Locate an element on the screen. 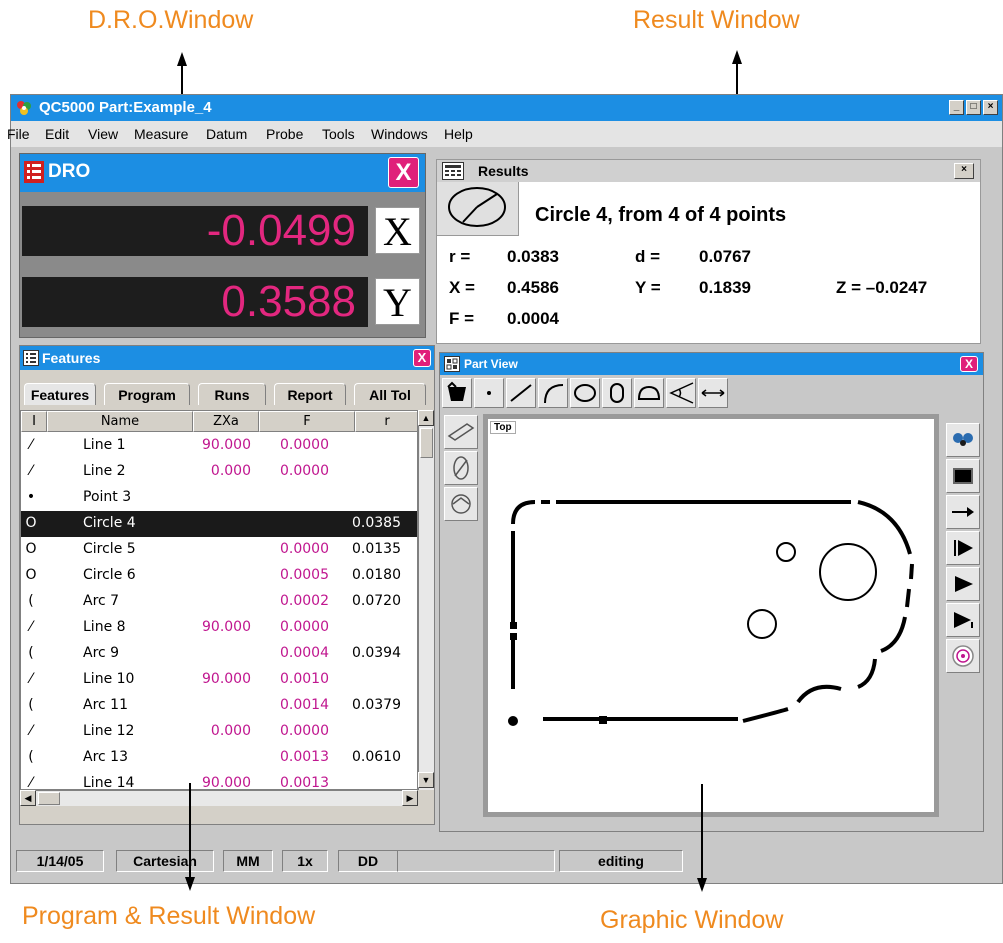 The image size is (1003, 943). status-coordinate-system: Cartesian is located at coordinates (165, 861).